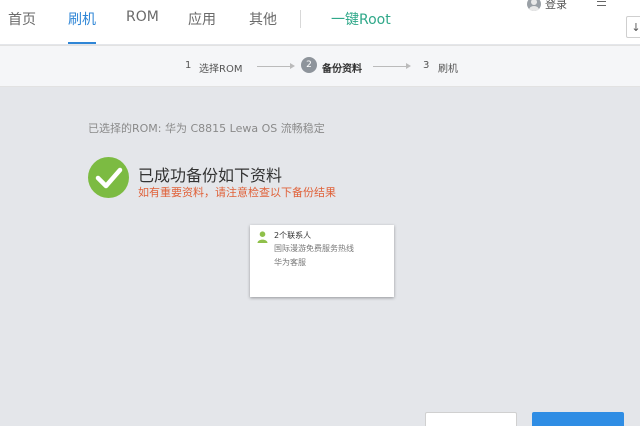 This screenshot has height=426, width=640. I want to click on step-3-number: 3, so click(426, 65).